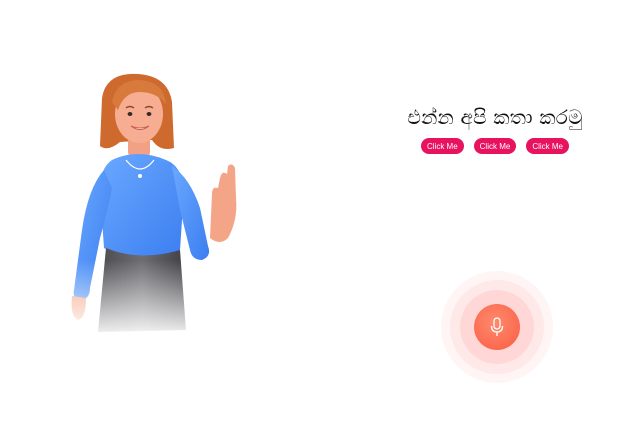 The height and width of the screenshot is (426, 640). I want to click on click-me-button-2: Click Me, so click(495, 146).